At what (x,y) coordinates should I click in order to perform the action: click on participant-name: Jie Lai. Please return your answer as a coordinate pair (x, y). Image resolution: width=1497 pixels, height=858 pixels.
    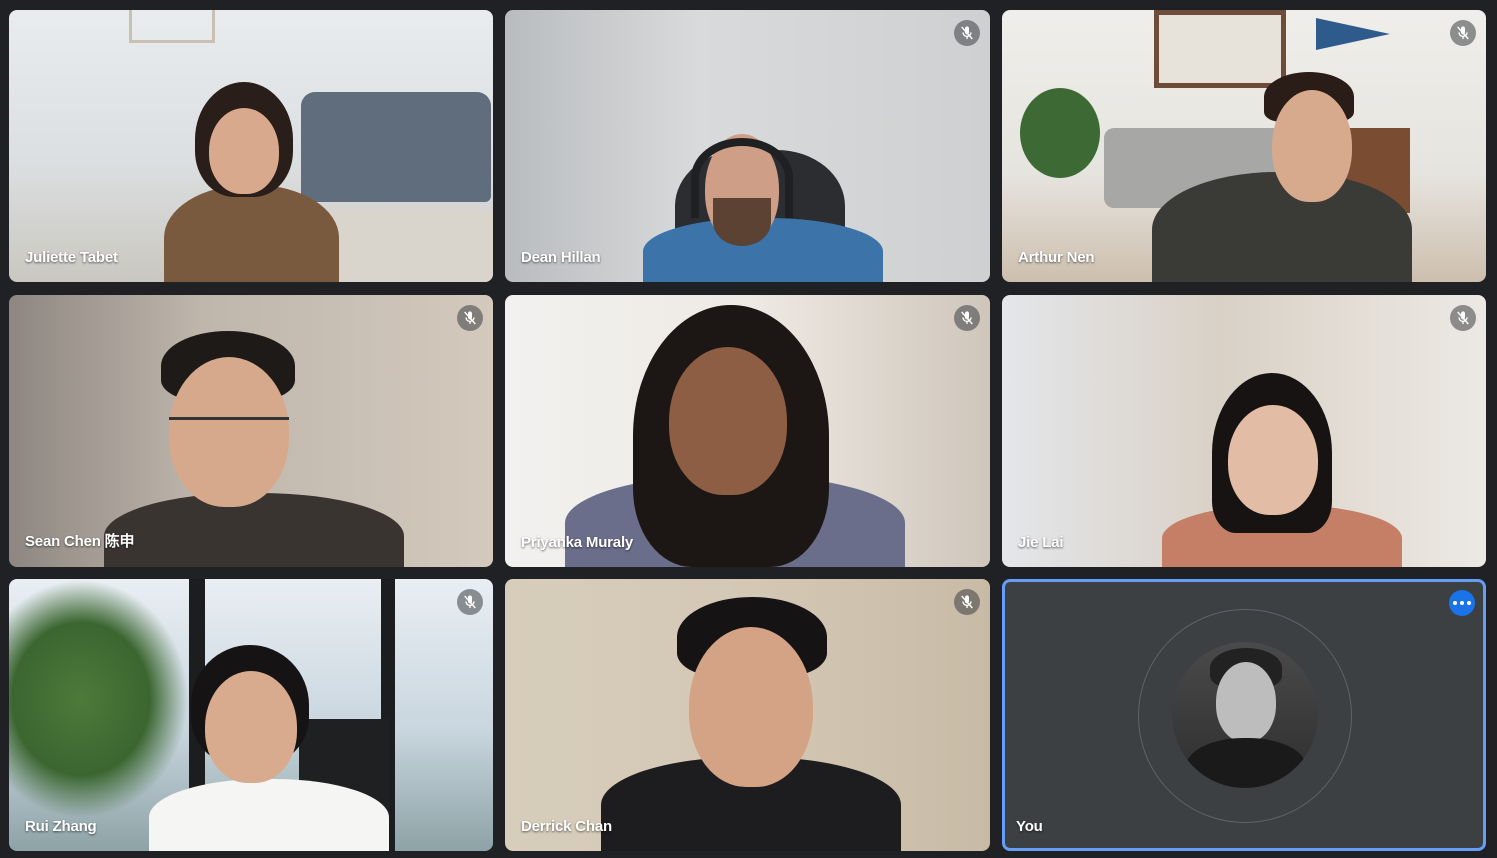
    Looking at the image, I should click on (1041, 542).